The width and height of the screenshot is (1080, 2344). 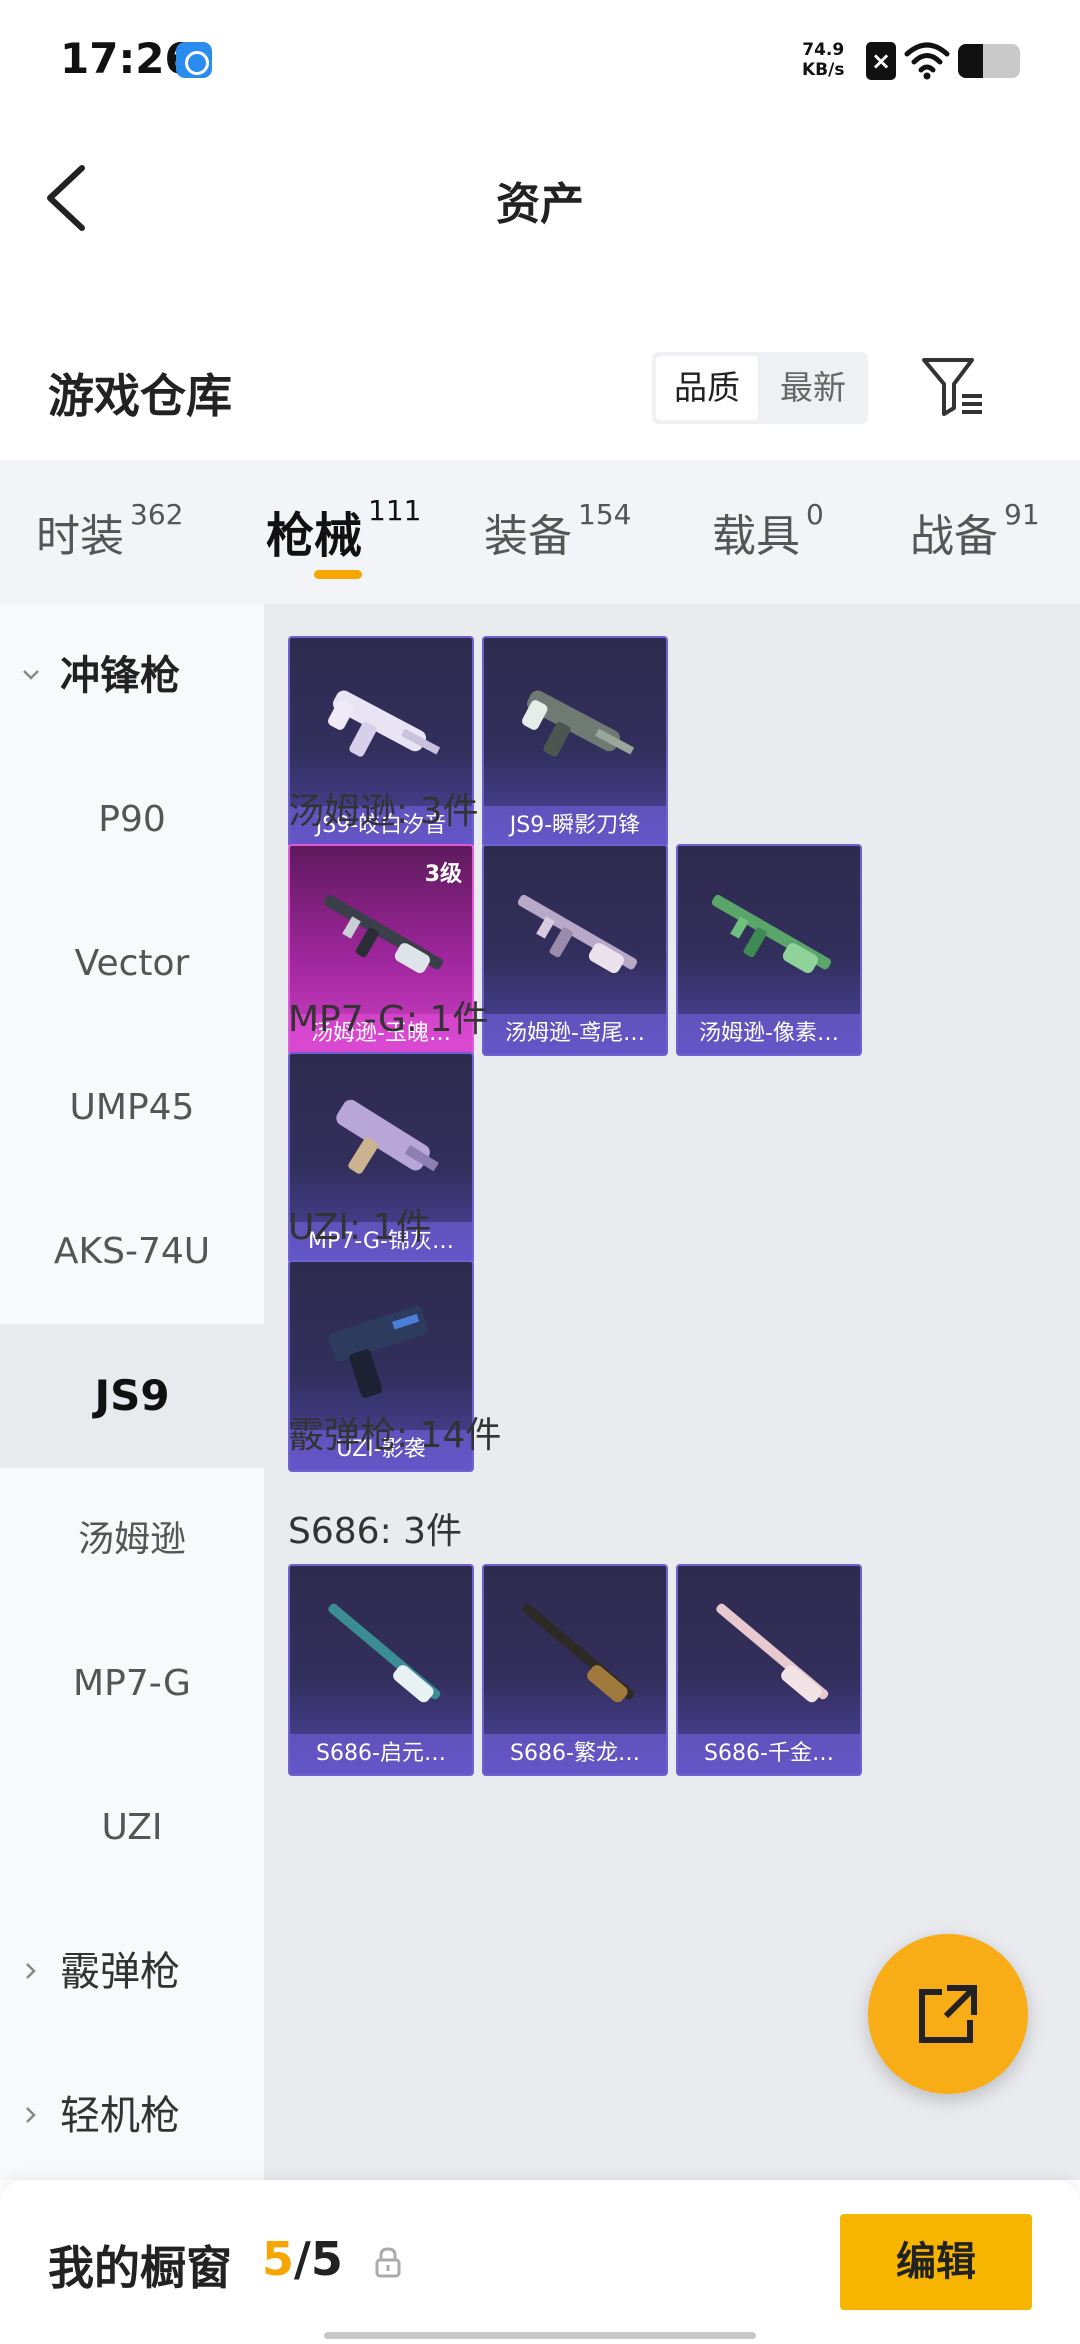 What do you see at coordinates (157, 514) in the screenshot?
I see `tab-count: 362` at bounding box center [157, 514].